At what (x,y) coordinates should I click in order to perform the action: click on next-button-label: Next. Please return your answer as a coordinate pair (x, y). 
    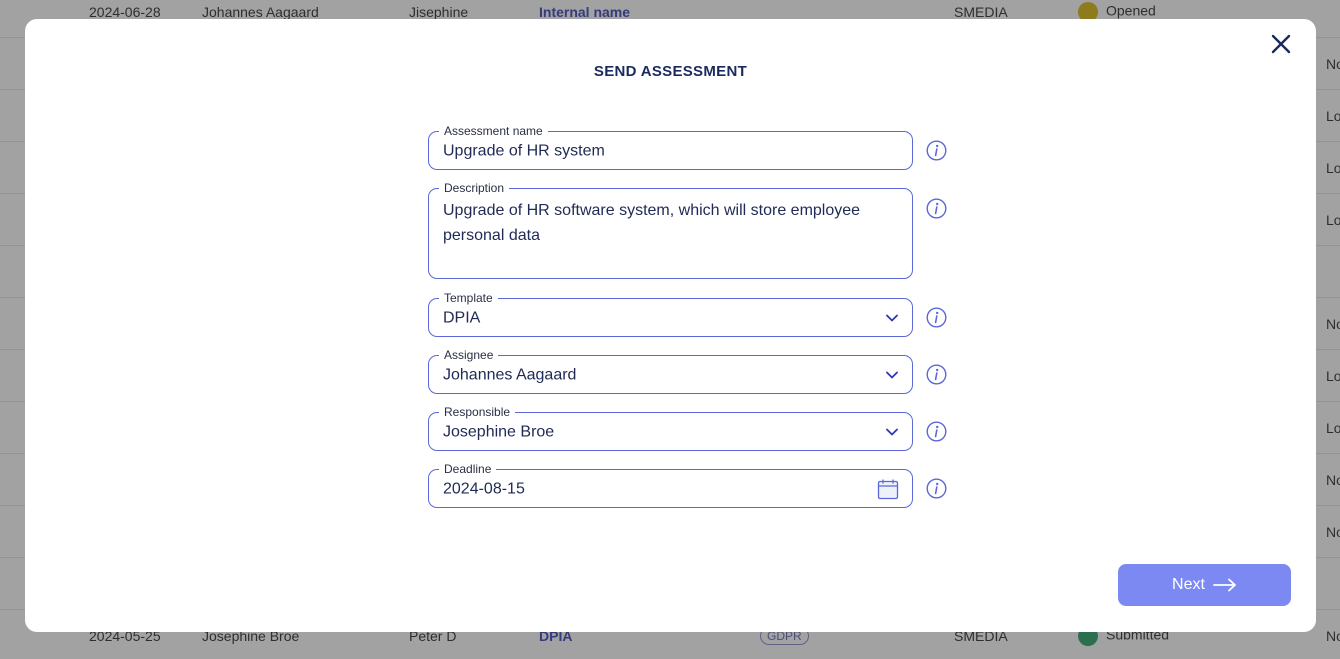
    Looking at the image, I should click on (1188, 584).